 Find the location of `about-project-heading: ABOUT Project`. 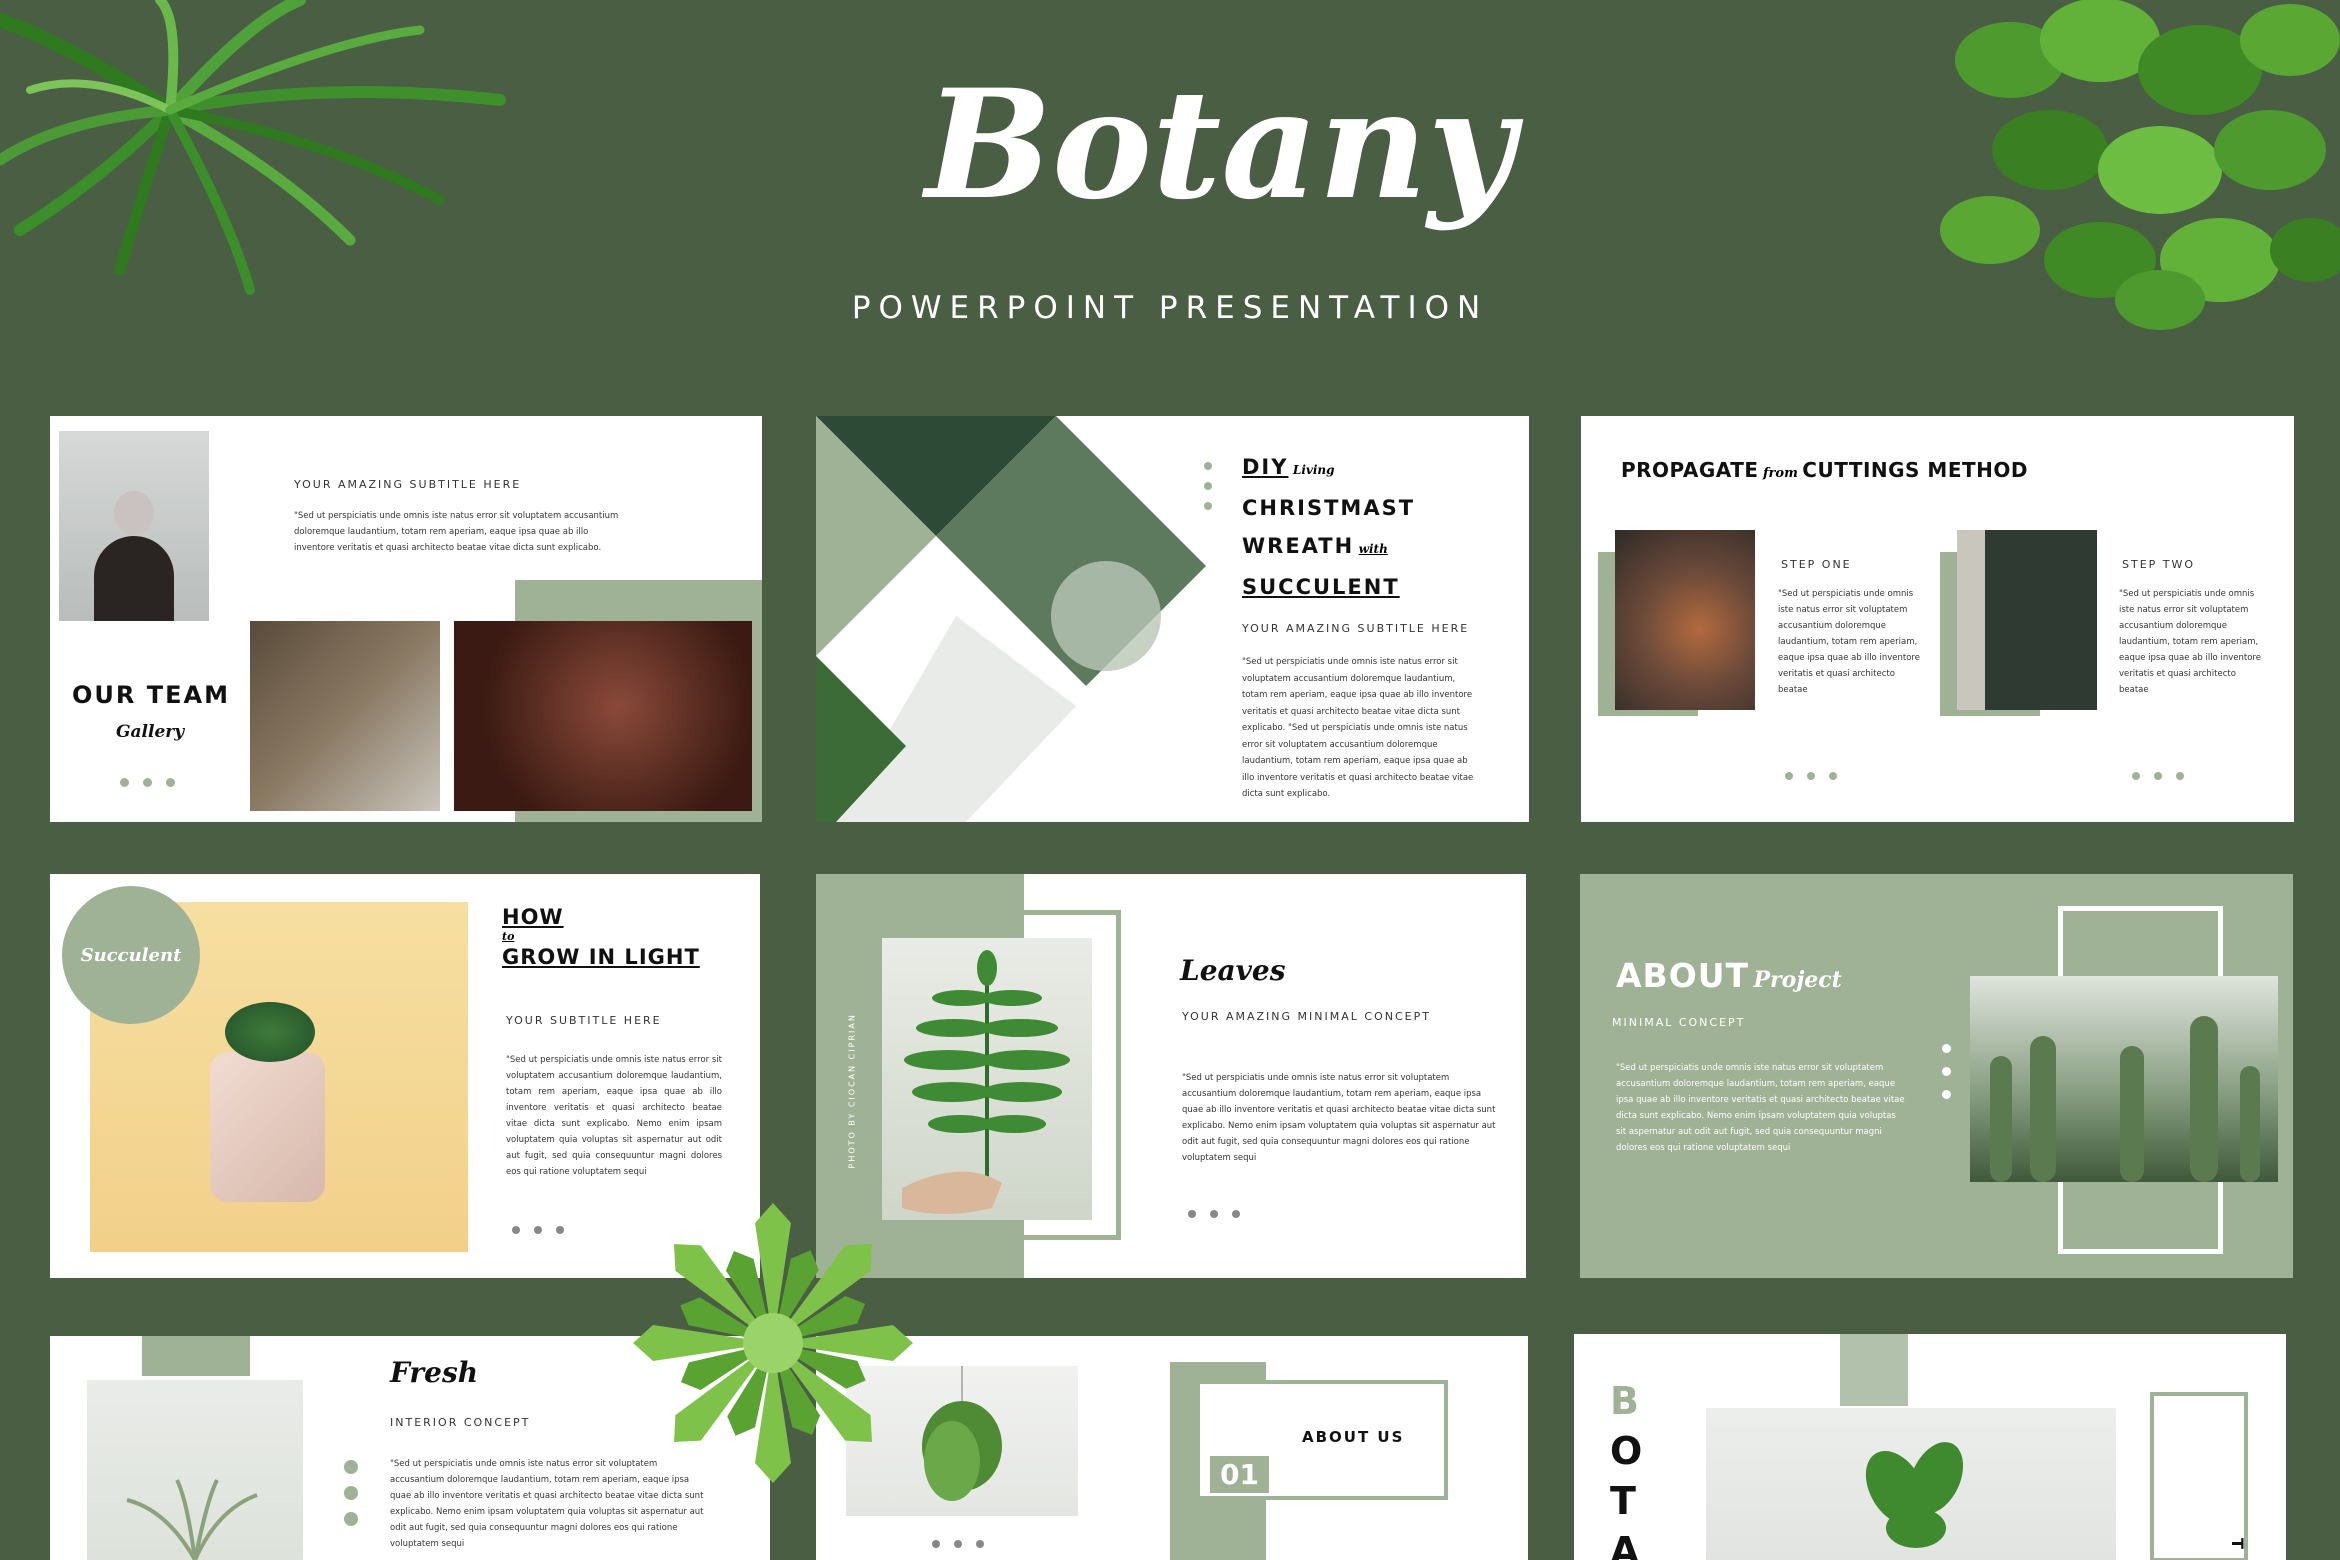

about-project-heading: ABOUT Project is located at coordinates (1729, 975).